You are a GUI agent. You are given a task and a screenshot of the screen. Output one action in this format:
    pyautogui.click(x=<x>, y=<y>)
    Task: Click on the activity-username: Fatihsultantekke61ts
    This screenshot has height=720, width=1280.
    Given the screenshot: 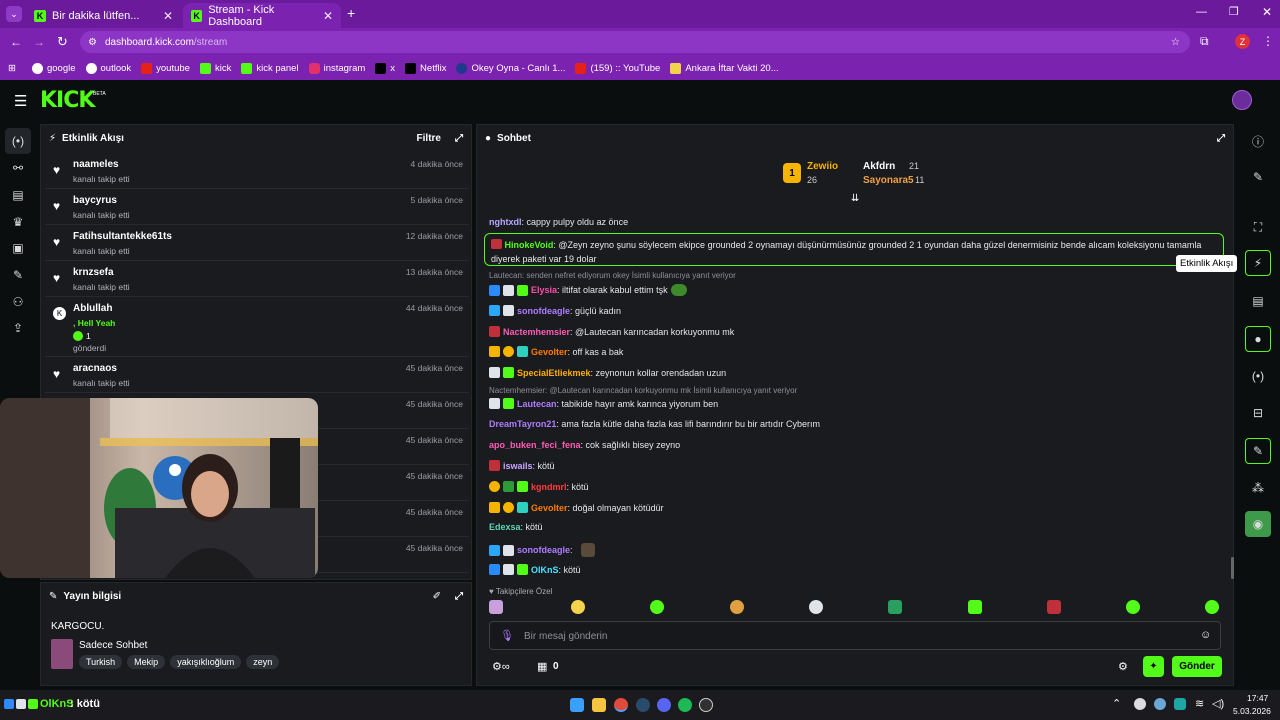 What is the action you would take?
    pyautogui.click(x=122, y=236)
    